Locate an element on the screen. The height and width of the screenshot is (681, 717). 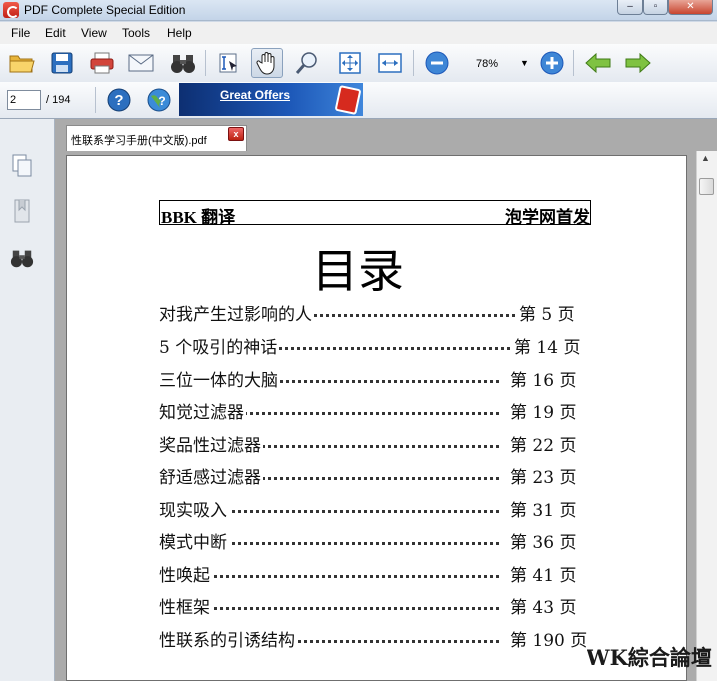
toc-entry-page: 第 23 页 is located at coordinates (542, 475).